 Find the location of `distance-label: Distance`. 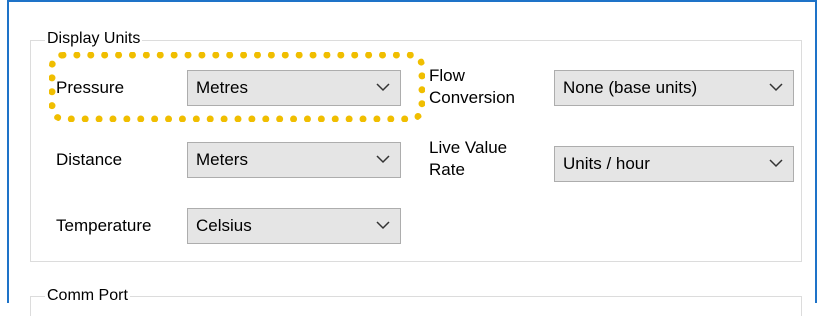

distance-label: Distance is located at coordinates (89, 159).